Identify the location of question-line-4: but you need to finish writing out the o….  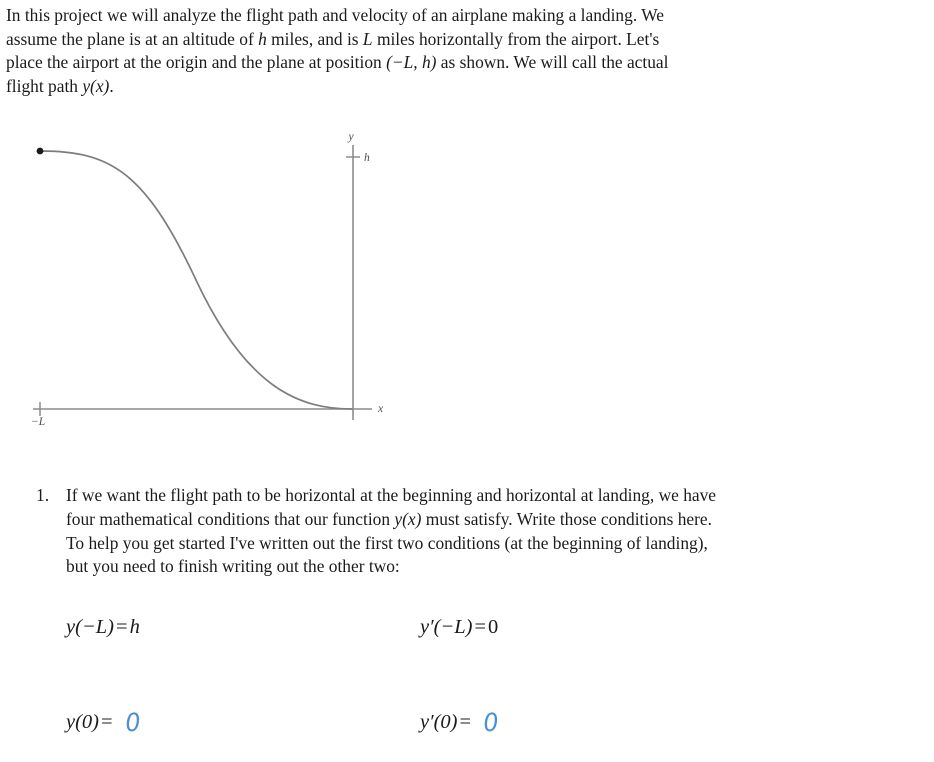
(233, 566).